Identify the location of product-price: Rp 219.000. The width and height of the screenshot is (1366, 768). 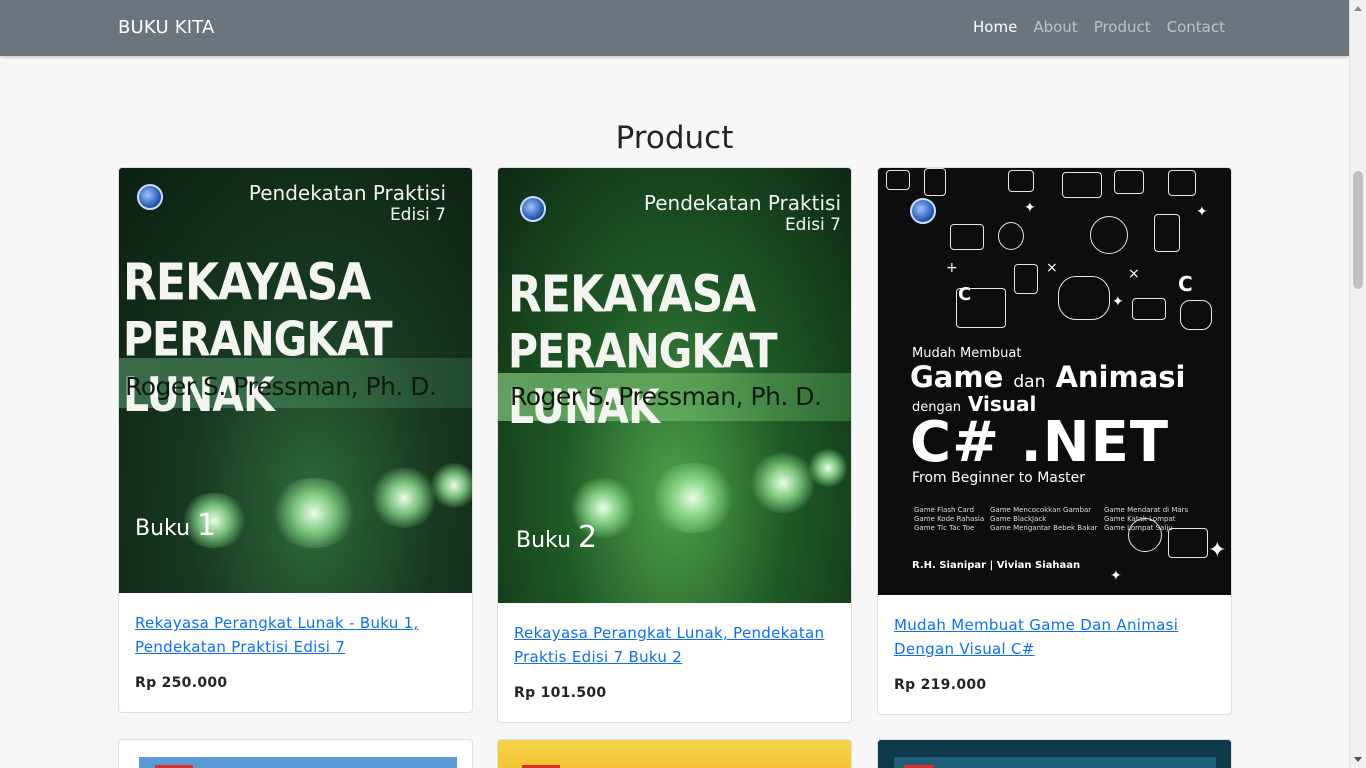
(940, 685).